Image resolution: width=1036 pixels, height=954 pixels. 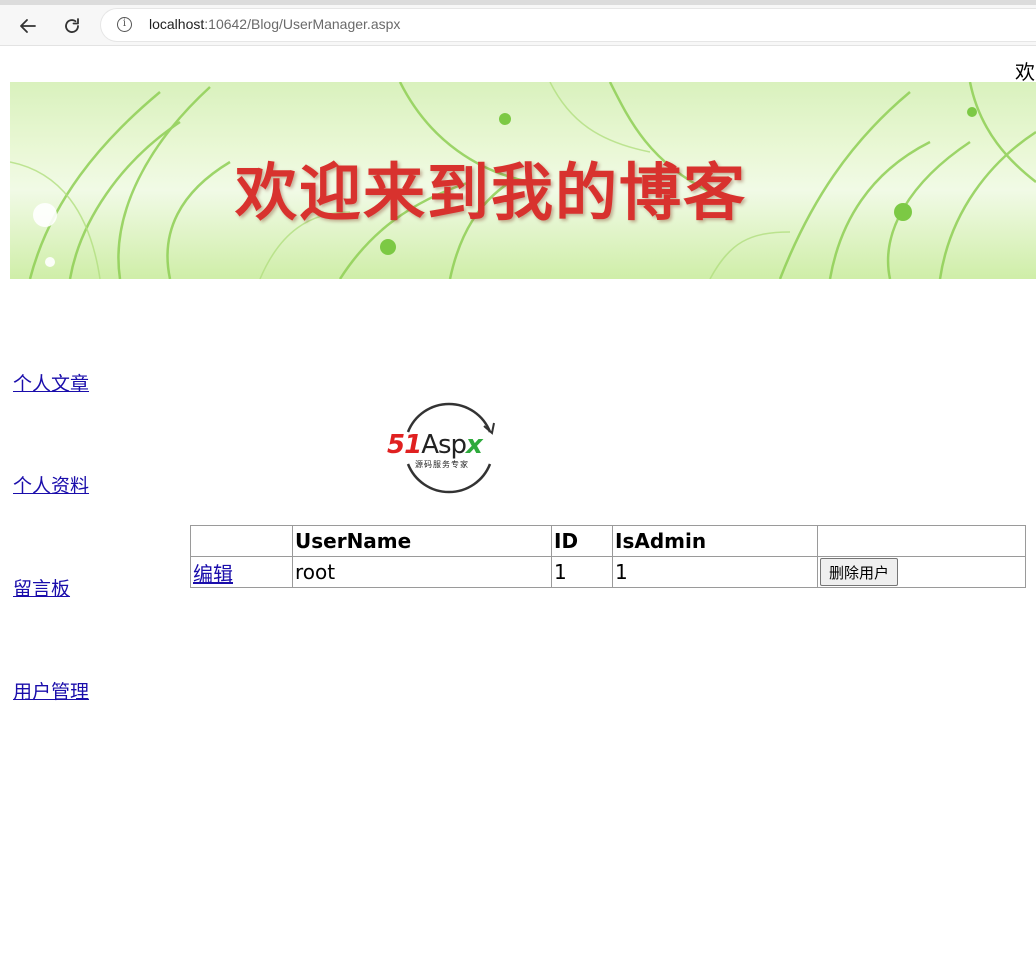 I want to click on welcome-text: 欢, so click(x=1025, y=72).